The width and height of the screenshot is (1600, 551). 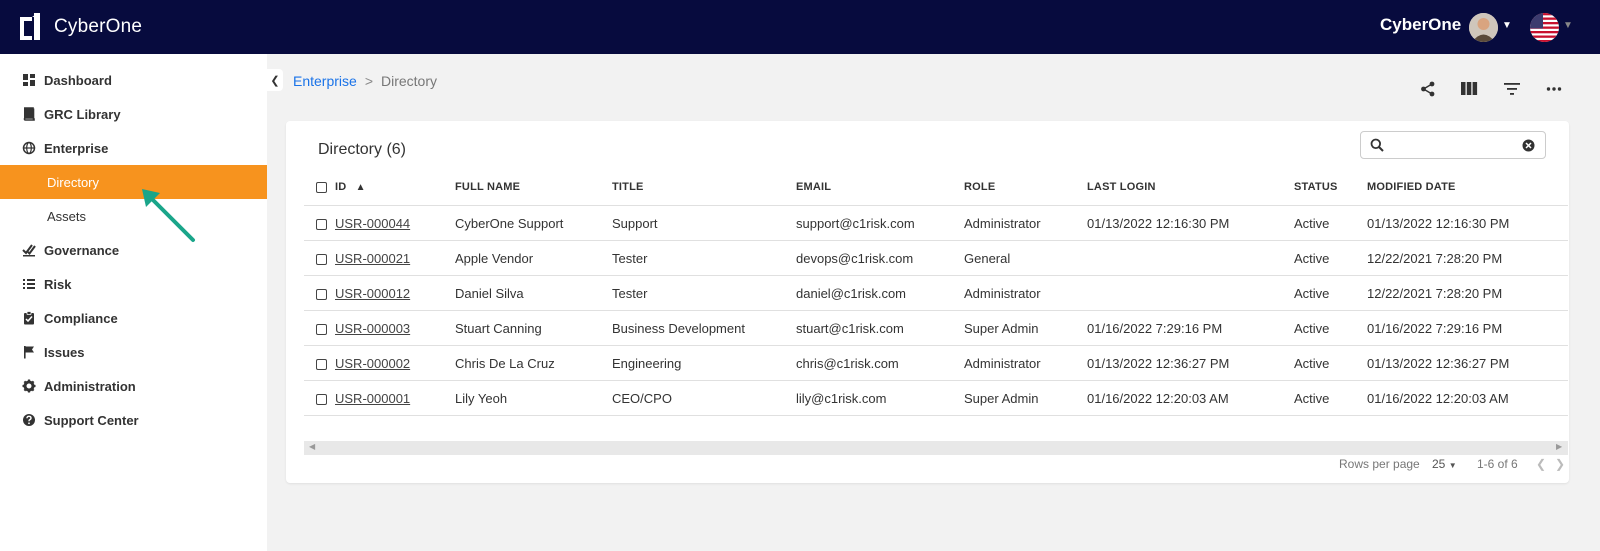 What do you see at coordinates (82, 114) in the screenshot?
I see `sidebar-item-label: GRC Library` at bounding box center [82, 114].